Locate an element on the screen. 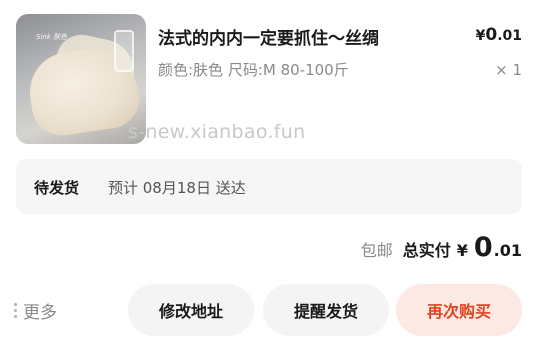 The image size is (540, 344). more-dots-icon is located at coordinates (15, 310).